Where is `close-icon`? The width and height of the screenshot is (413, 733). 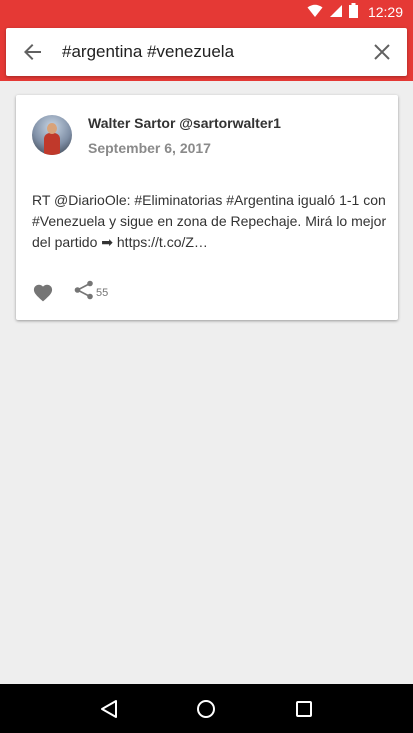 close-icon is located at coordinates (382, 52).